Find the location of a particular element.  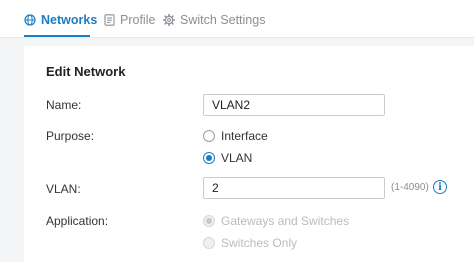

tab-networks-label: Networks is located at coordinates (69, 20).